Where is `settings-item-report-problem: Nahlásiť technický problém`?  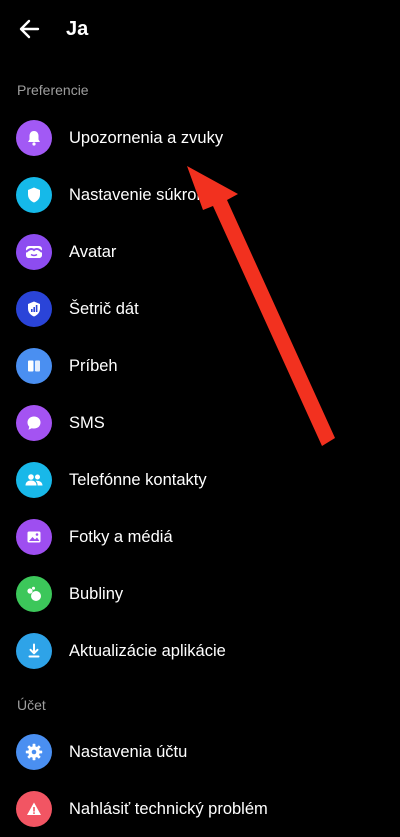
settings-item-report-problem: Nahlásiť technický problém is located at coordinates (200, 808).